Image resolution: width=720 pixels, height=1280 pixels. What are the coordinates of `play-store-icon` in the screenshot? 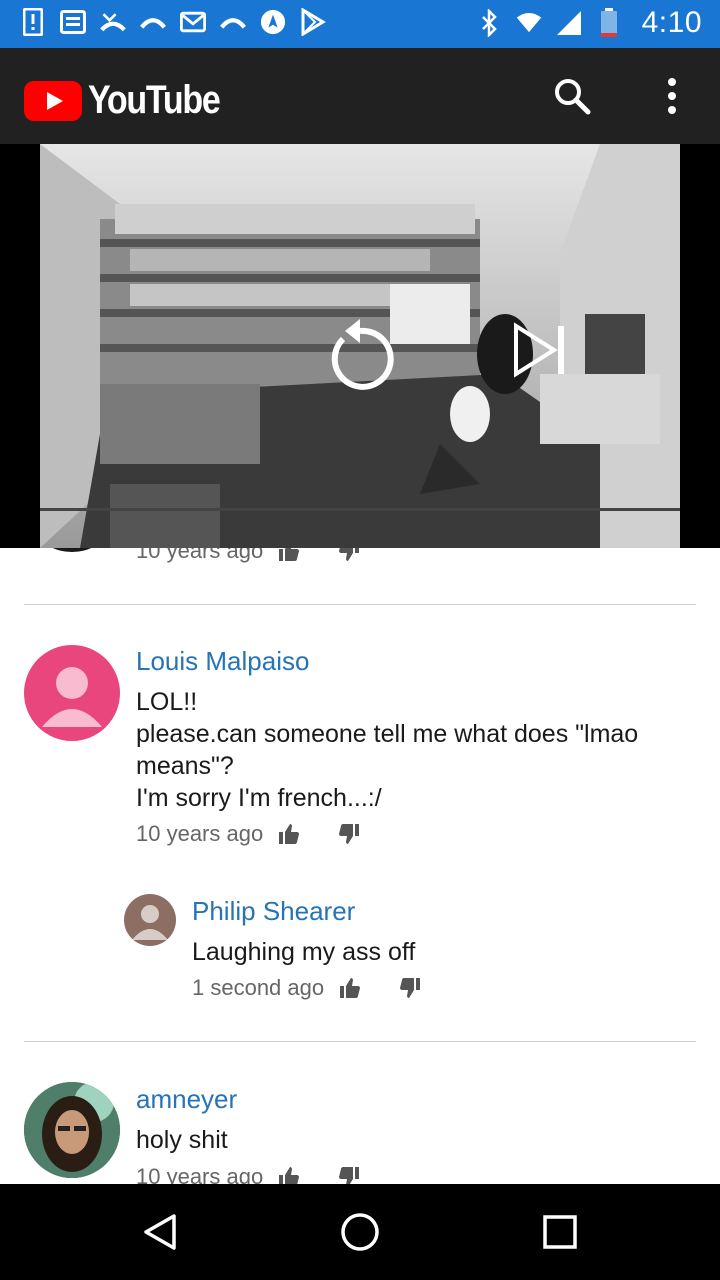 It's located at (313, 22).